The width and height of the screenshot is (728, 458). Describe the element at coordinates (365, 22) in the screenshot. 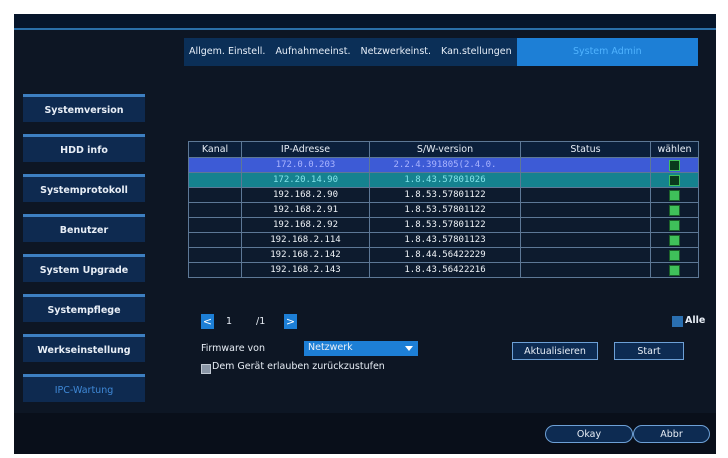

I see `title-bar` at that location.